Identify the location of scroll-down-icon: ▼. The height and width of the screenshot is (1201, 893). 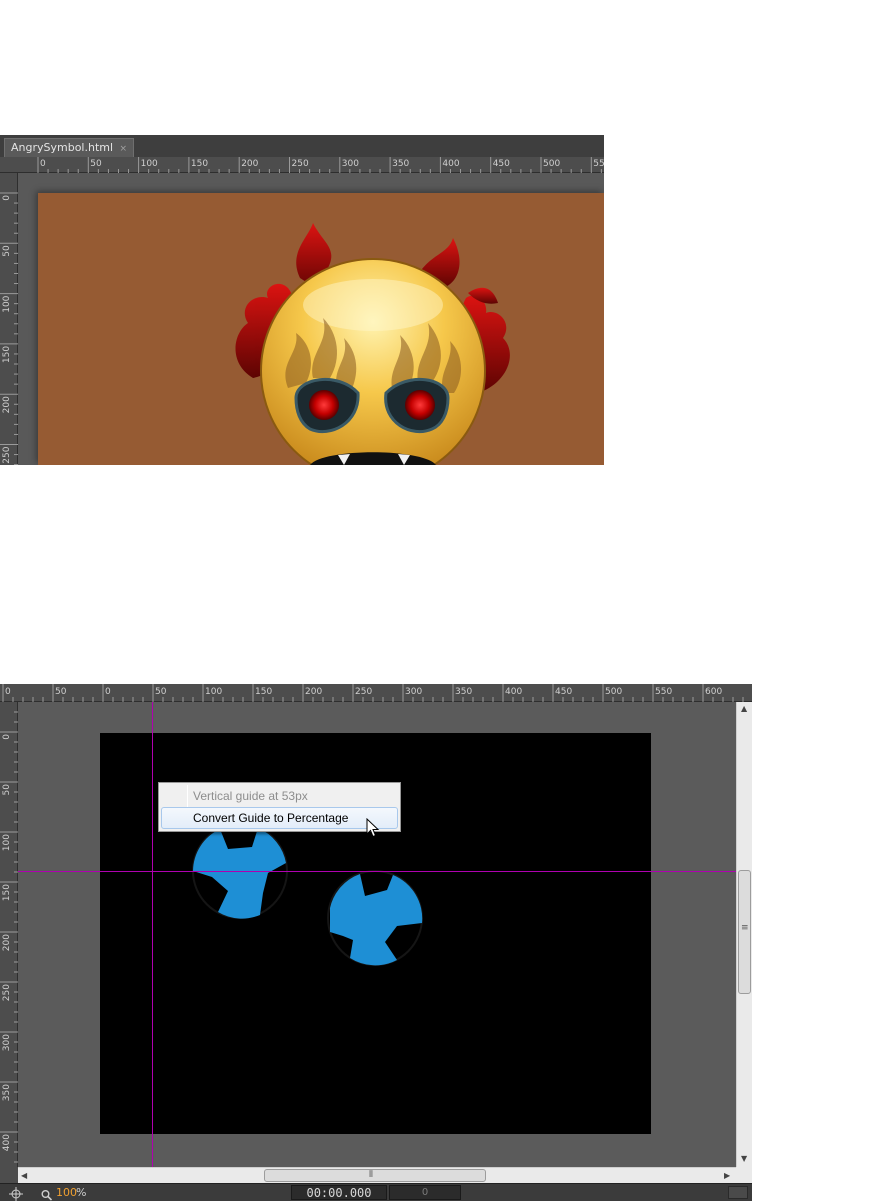
(744, 1158).